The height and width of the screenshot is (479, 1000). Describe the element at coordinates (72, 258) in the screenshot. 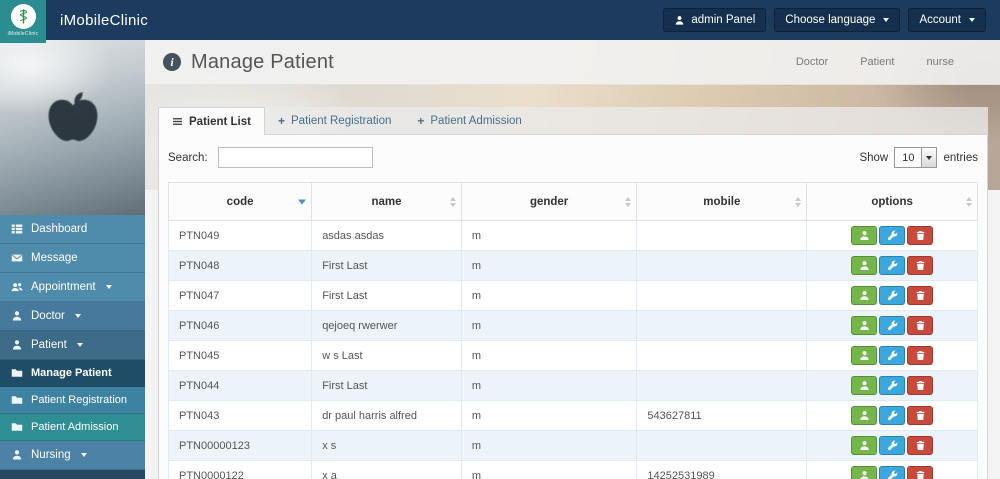

I see `sidebar-item-message: Message` at that location.